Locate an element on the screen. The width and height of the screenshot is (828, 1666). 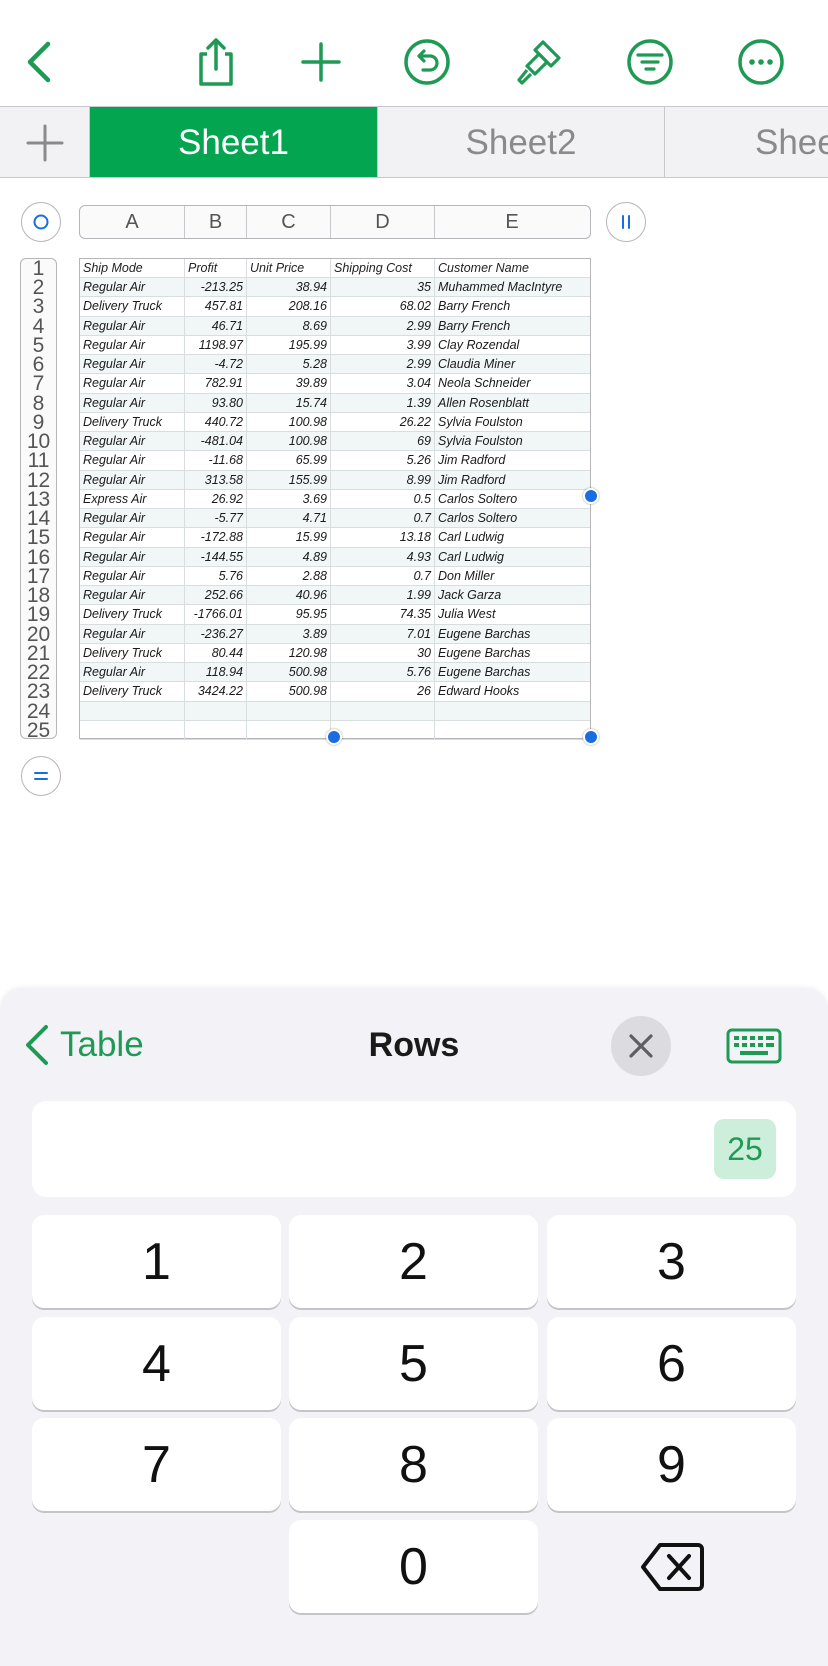
header-cell: Profit is located at coordinates (216, 268).